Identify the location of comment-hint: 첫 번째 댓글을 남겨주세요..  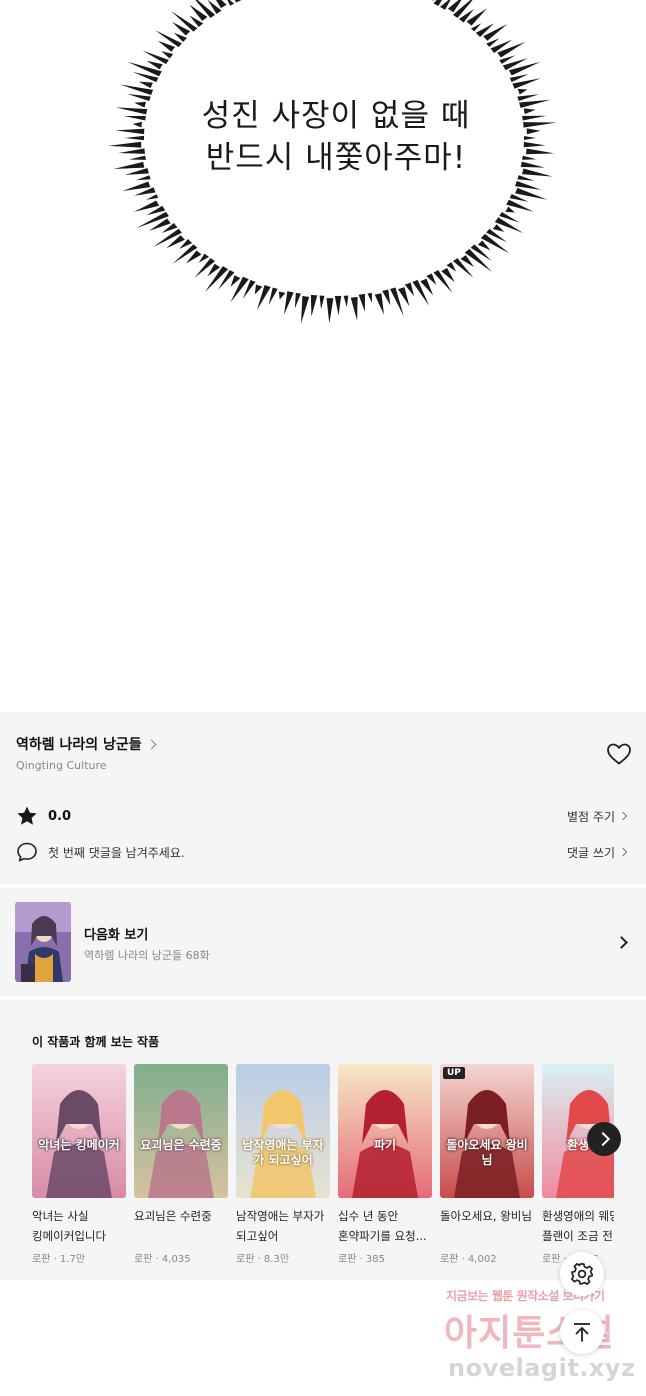
(116, 852).